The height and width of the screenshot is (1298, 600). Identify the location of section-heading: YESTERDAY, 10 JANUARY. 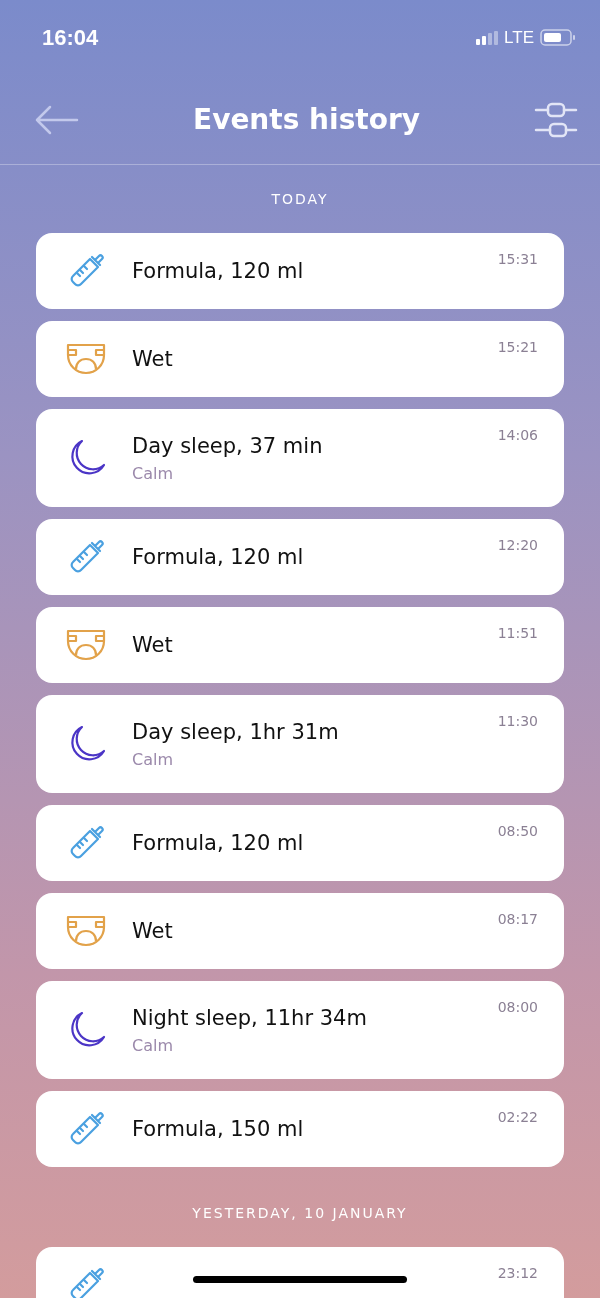
(300, 1213).